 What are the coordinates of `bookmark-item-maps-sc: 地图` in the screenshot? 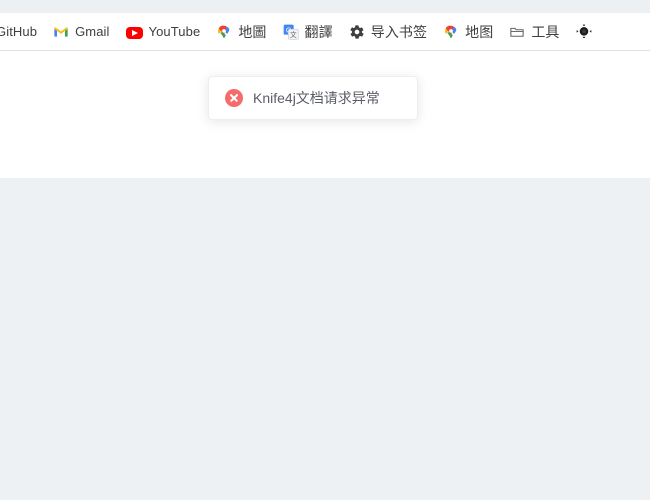 It's located at (468, 32).